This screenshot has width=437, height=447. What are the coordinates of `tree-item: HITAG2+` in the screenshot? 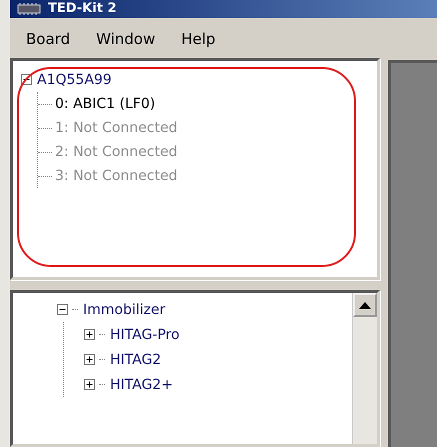 It's located at (141, 384).